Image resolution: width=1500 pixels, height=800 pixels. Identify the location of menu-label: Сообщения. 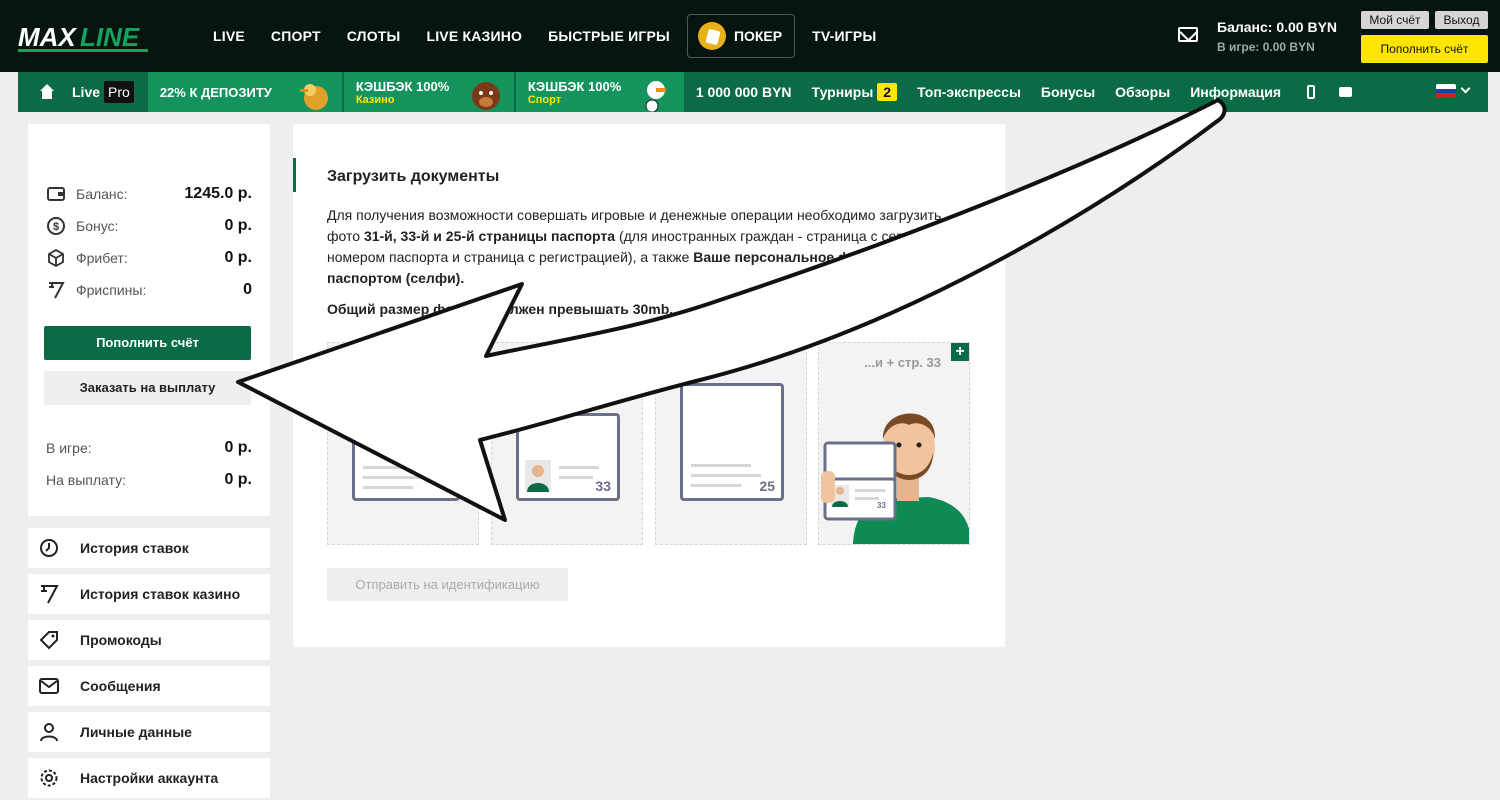
(120, 686).